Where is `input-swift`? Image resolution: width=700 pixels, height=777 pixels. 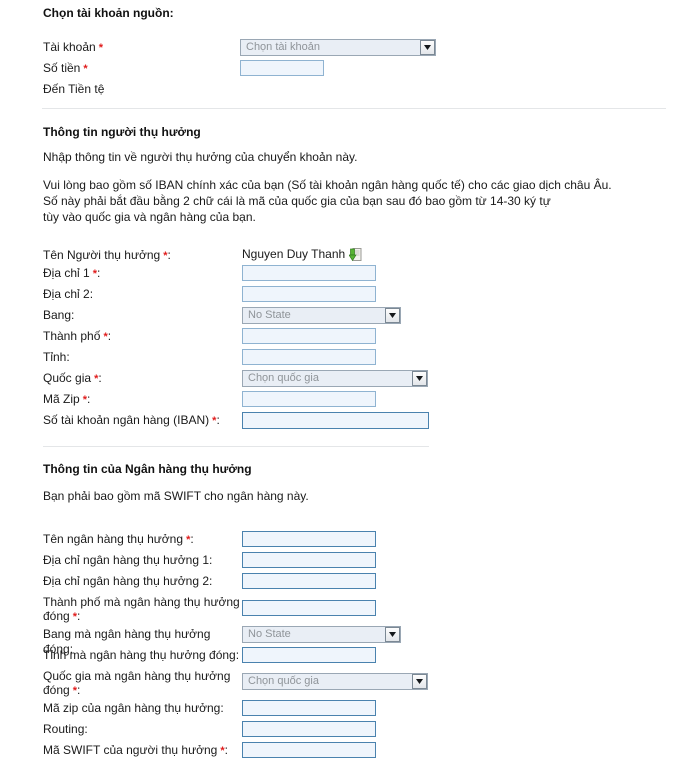
input-swift is located at coordinates (309, 750).